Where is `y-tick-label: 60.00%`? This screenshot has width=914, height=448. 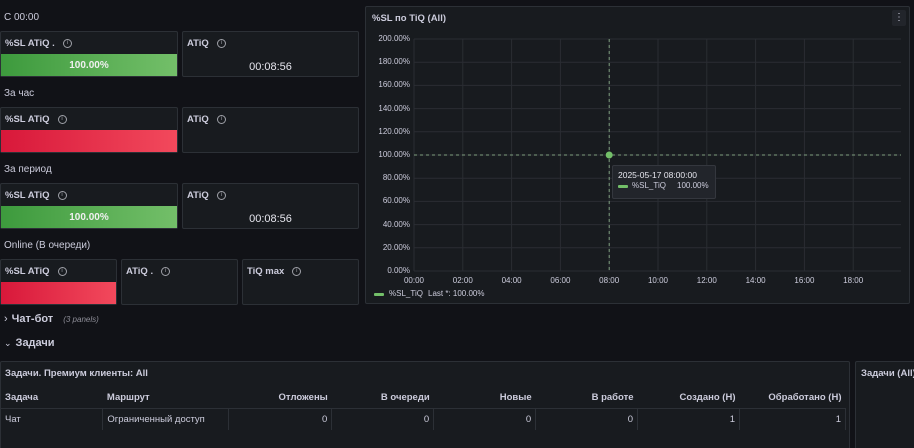 y-tick-label: 60.00% is located at coordinates (396, 201).